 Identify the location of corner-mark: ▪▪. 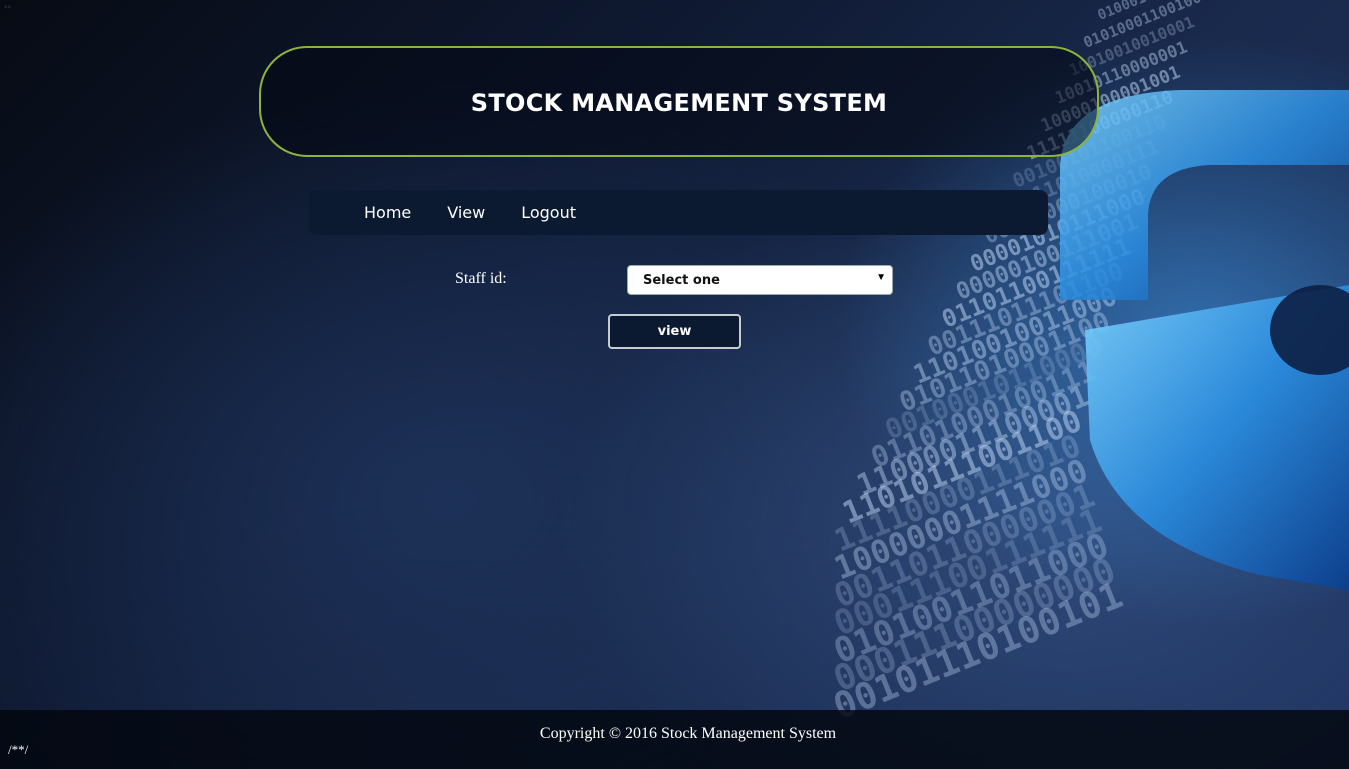
(8, 7).